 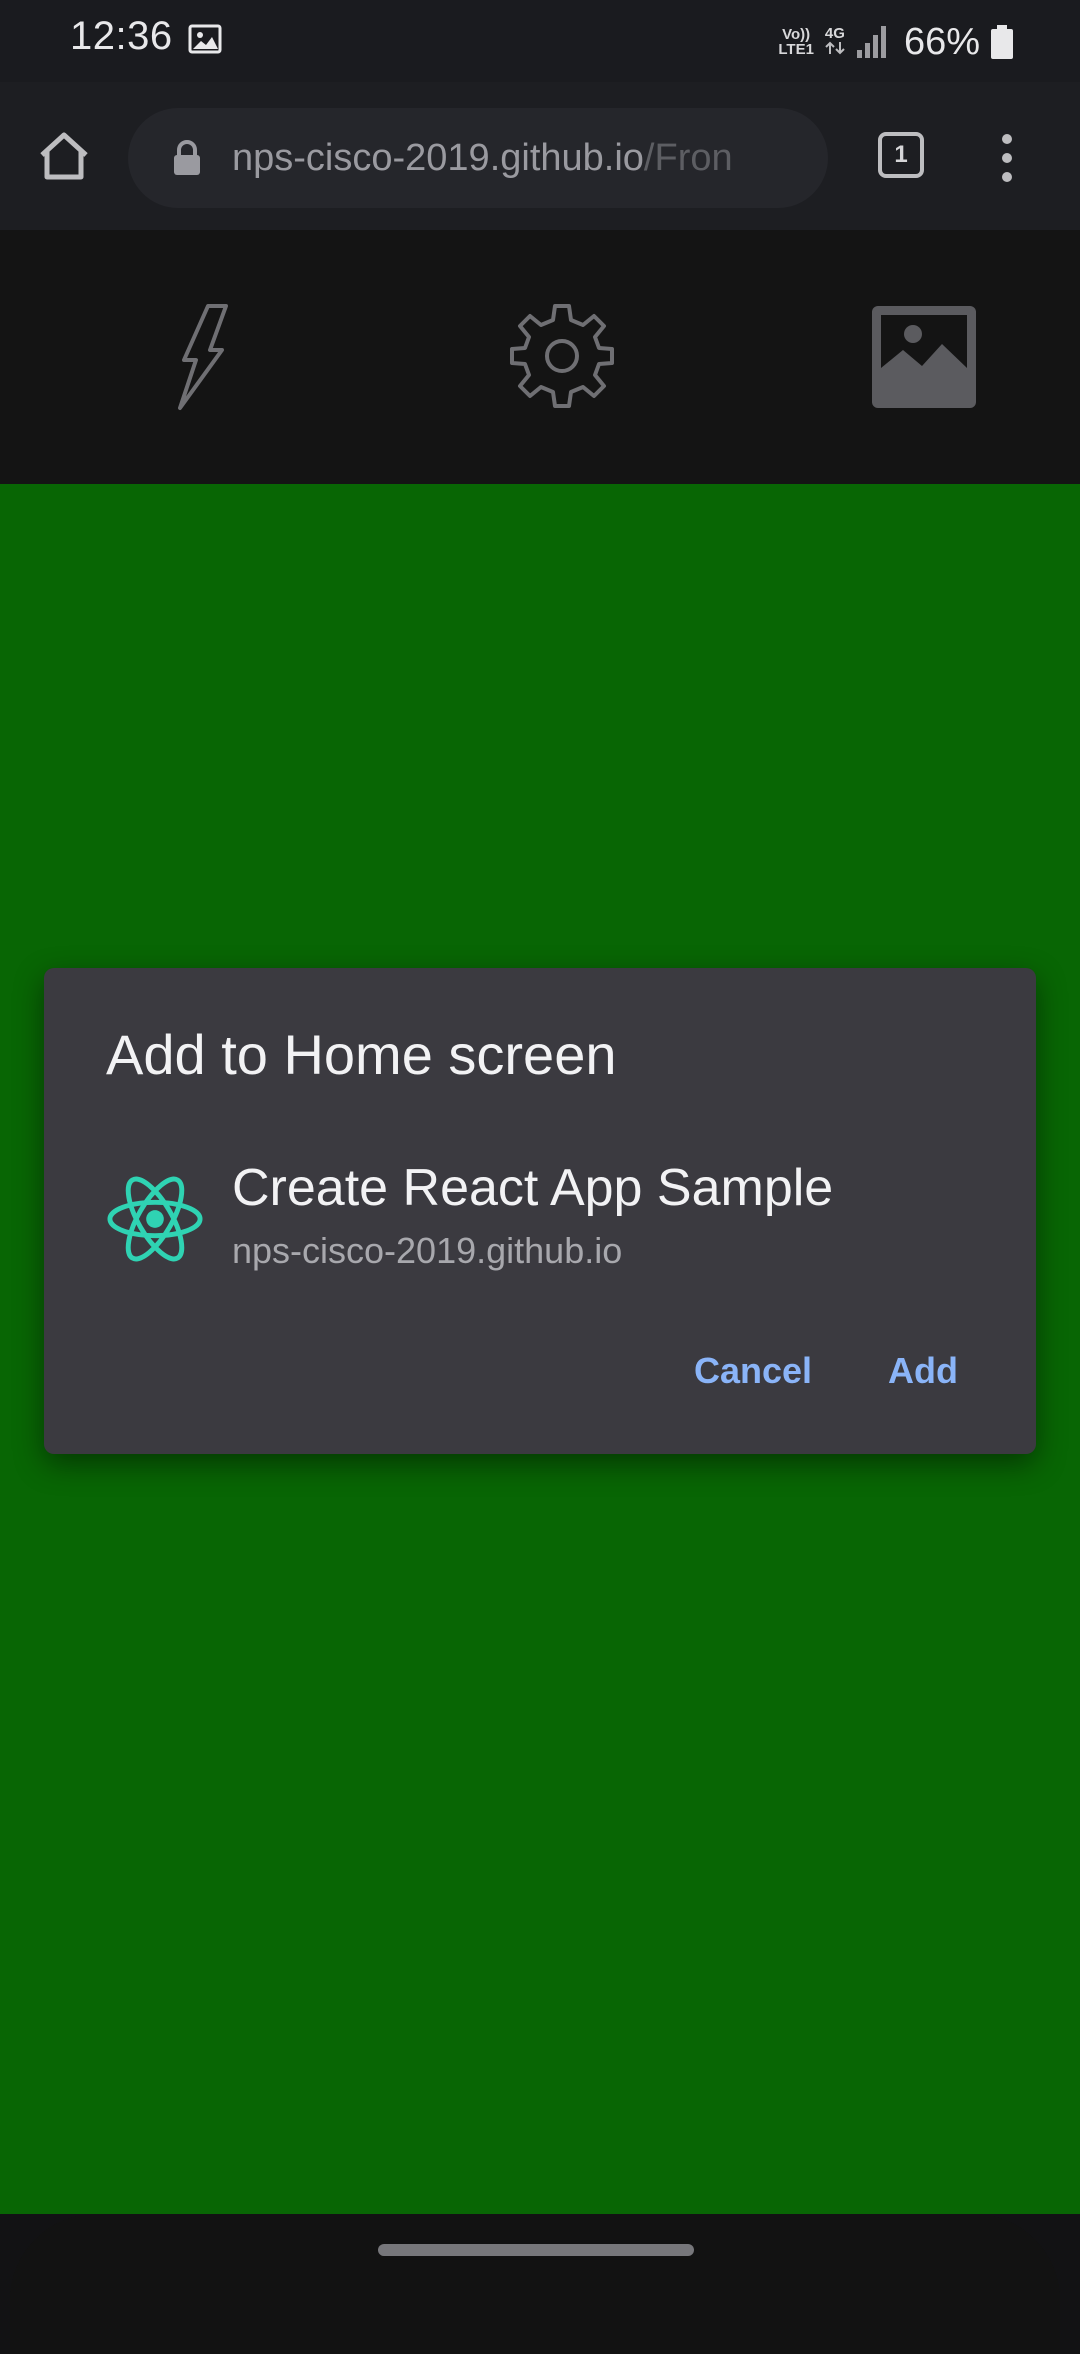 What do you see at coordinates (535, 2284) in the screenshot?
I see `gesture-nav-bar` at bounding box center [535, 2284].